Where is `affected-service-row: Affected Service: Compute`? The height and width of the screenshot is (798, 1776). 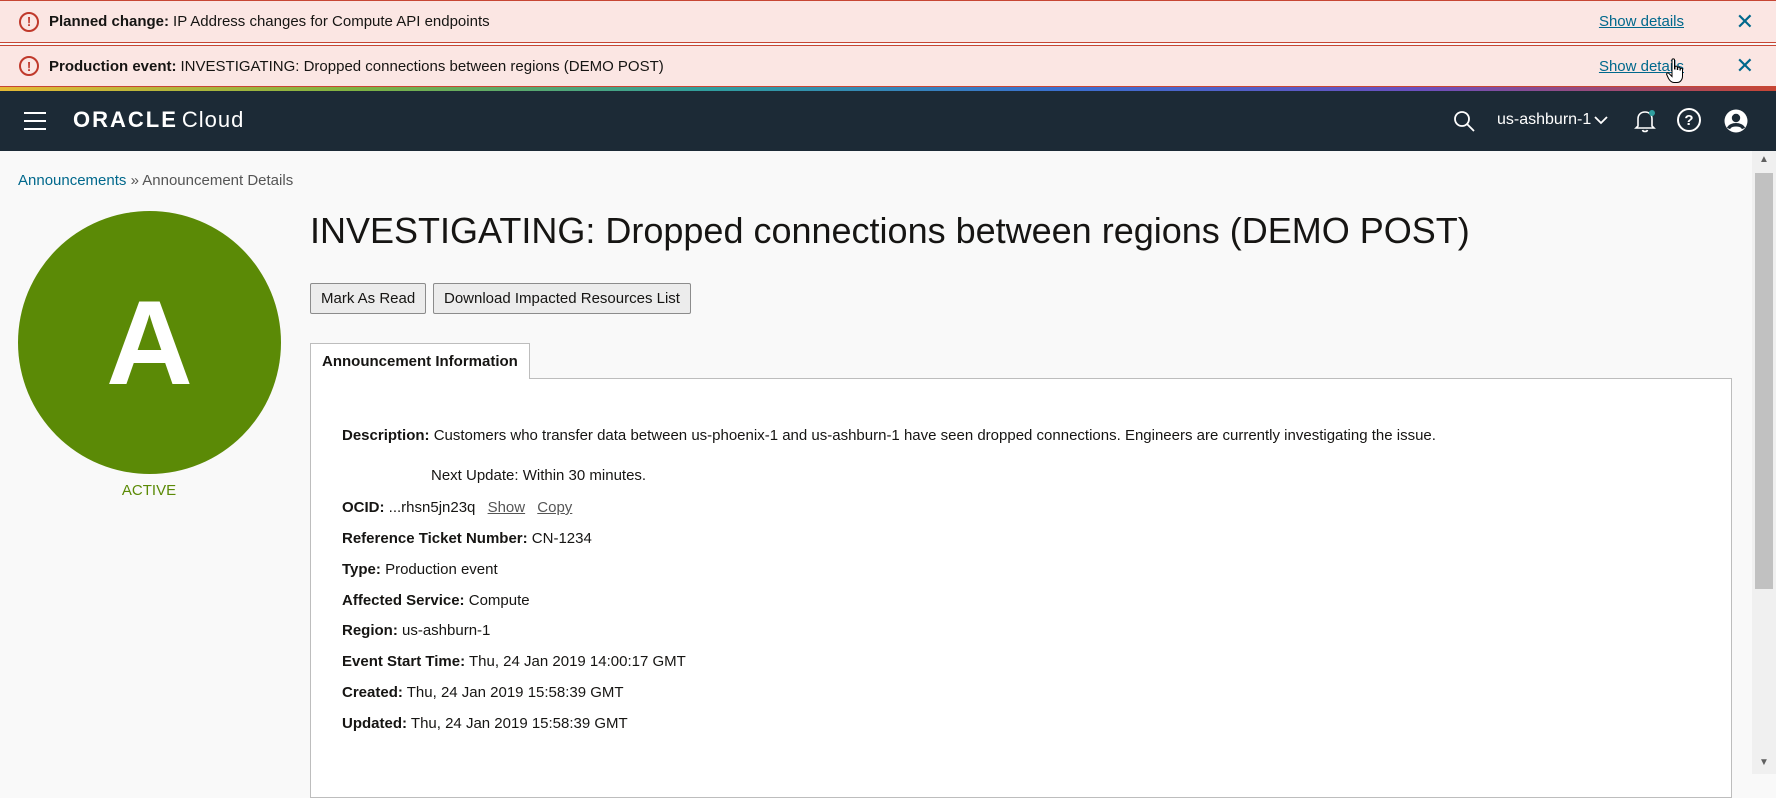 affected-service-row: Affected Service: Compute is located at coordinates (436, 600).